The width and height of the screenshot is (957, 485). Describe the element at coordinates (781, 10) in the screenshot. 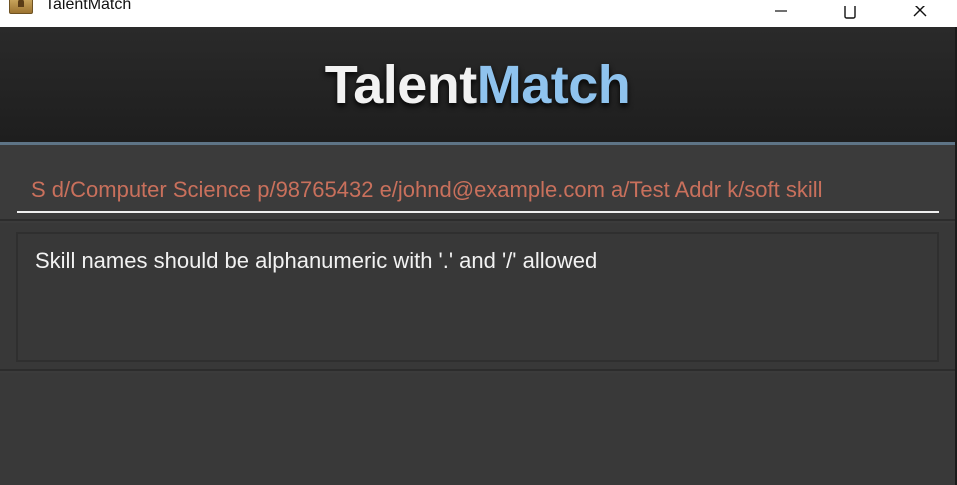

I see `minimize-icon` at that location.